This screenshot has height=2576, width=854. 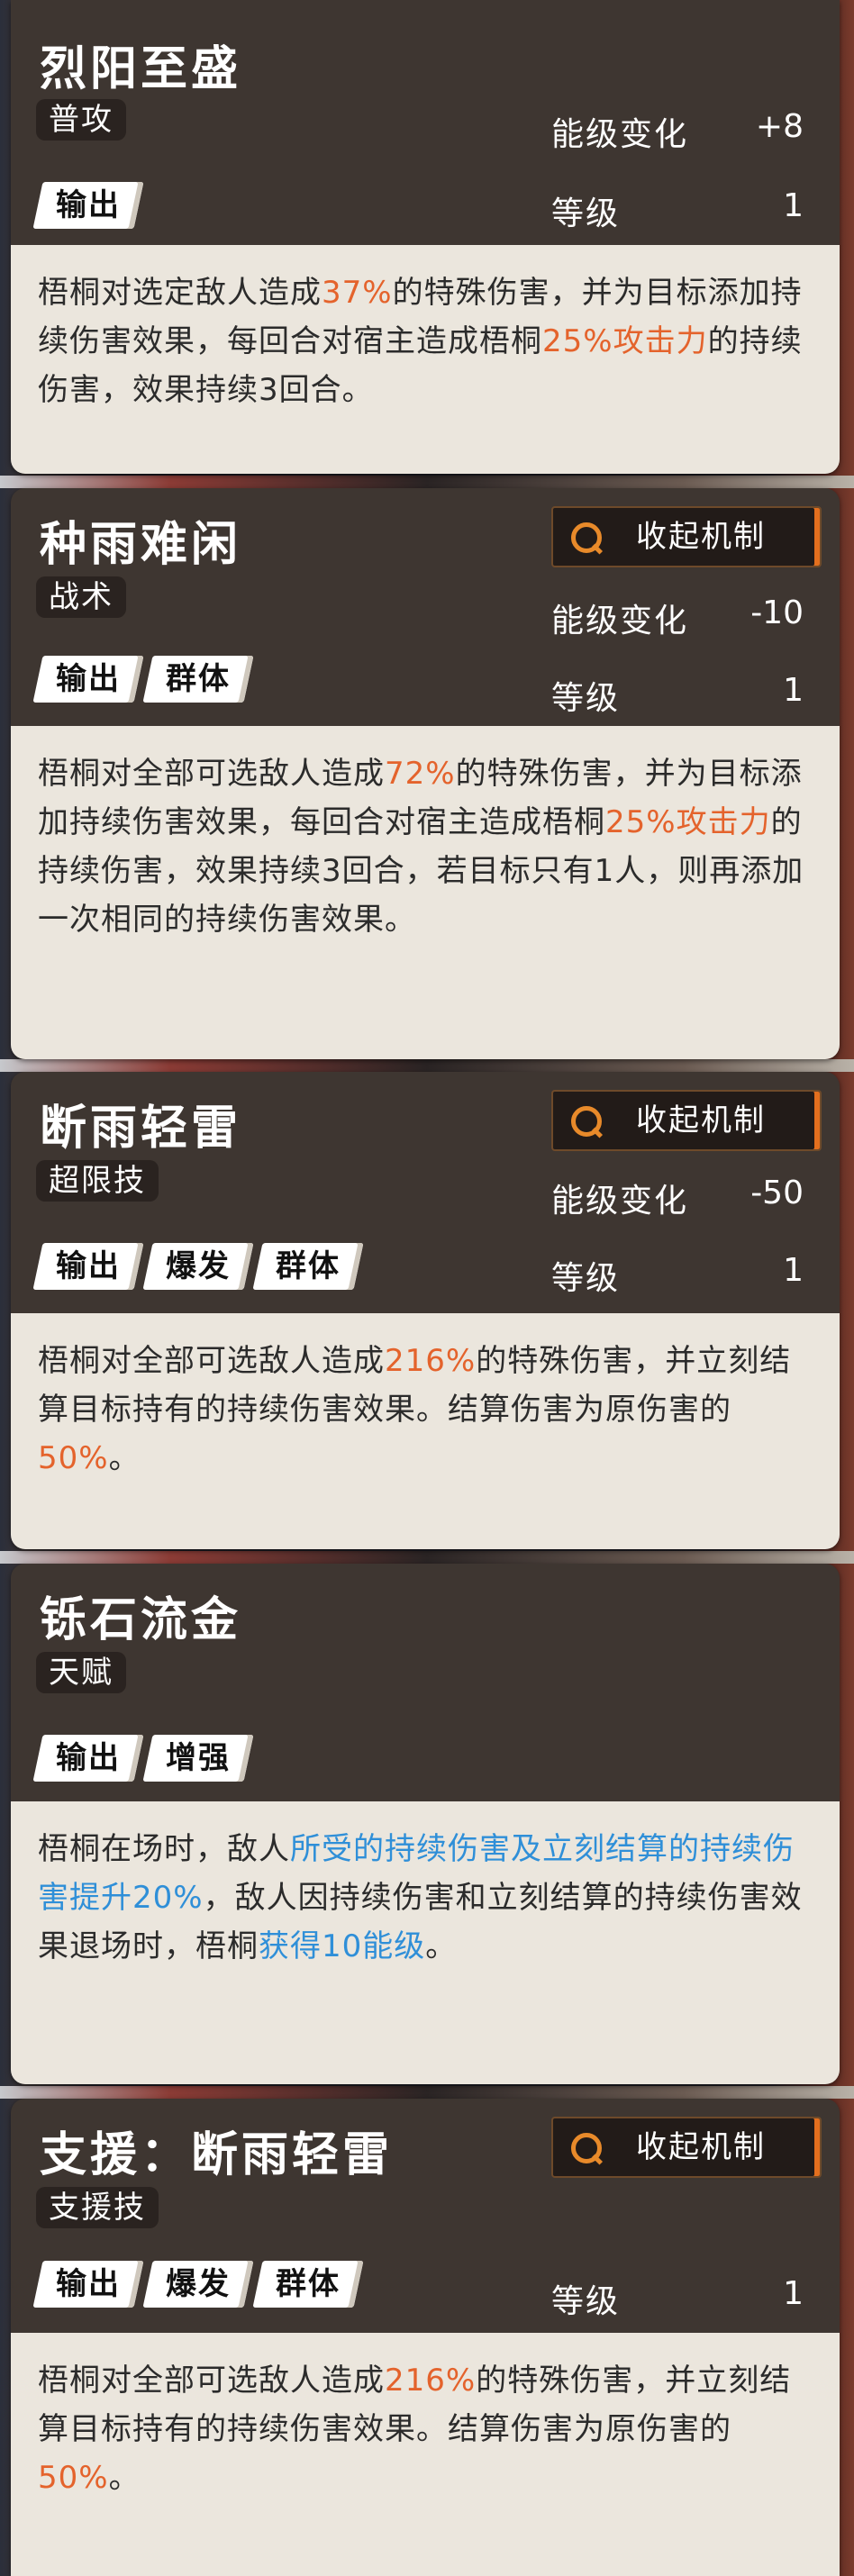 I want to click on skill-tags: 输出 群体, so click(x=143, y=679).